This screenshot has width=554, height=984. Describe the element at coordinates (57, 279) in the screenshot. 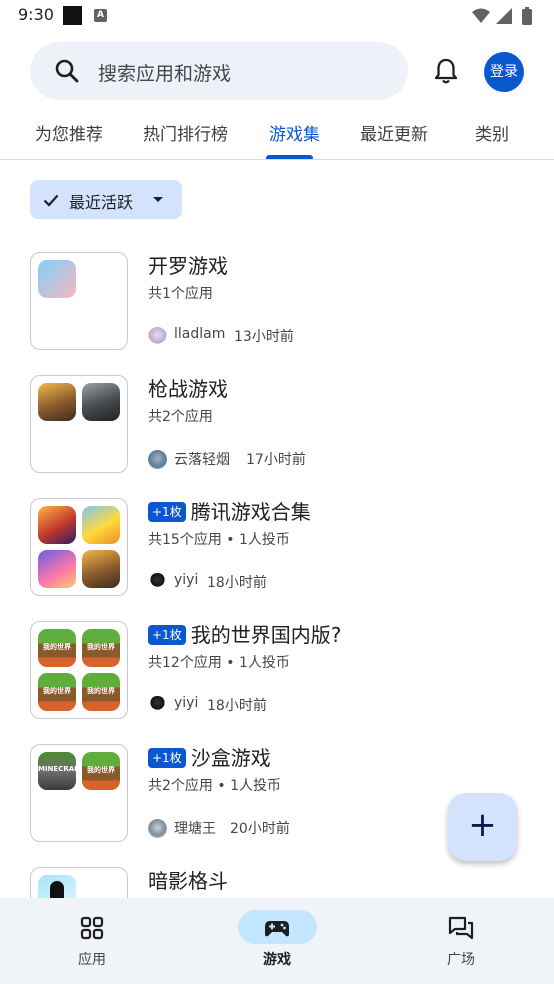

I see `kairo-icon` at that location.